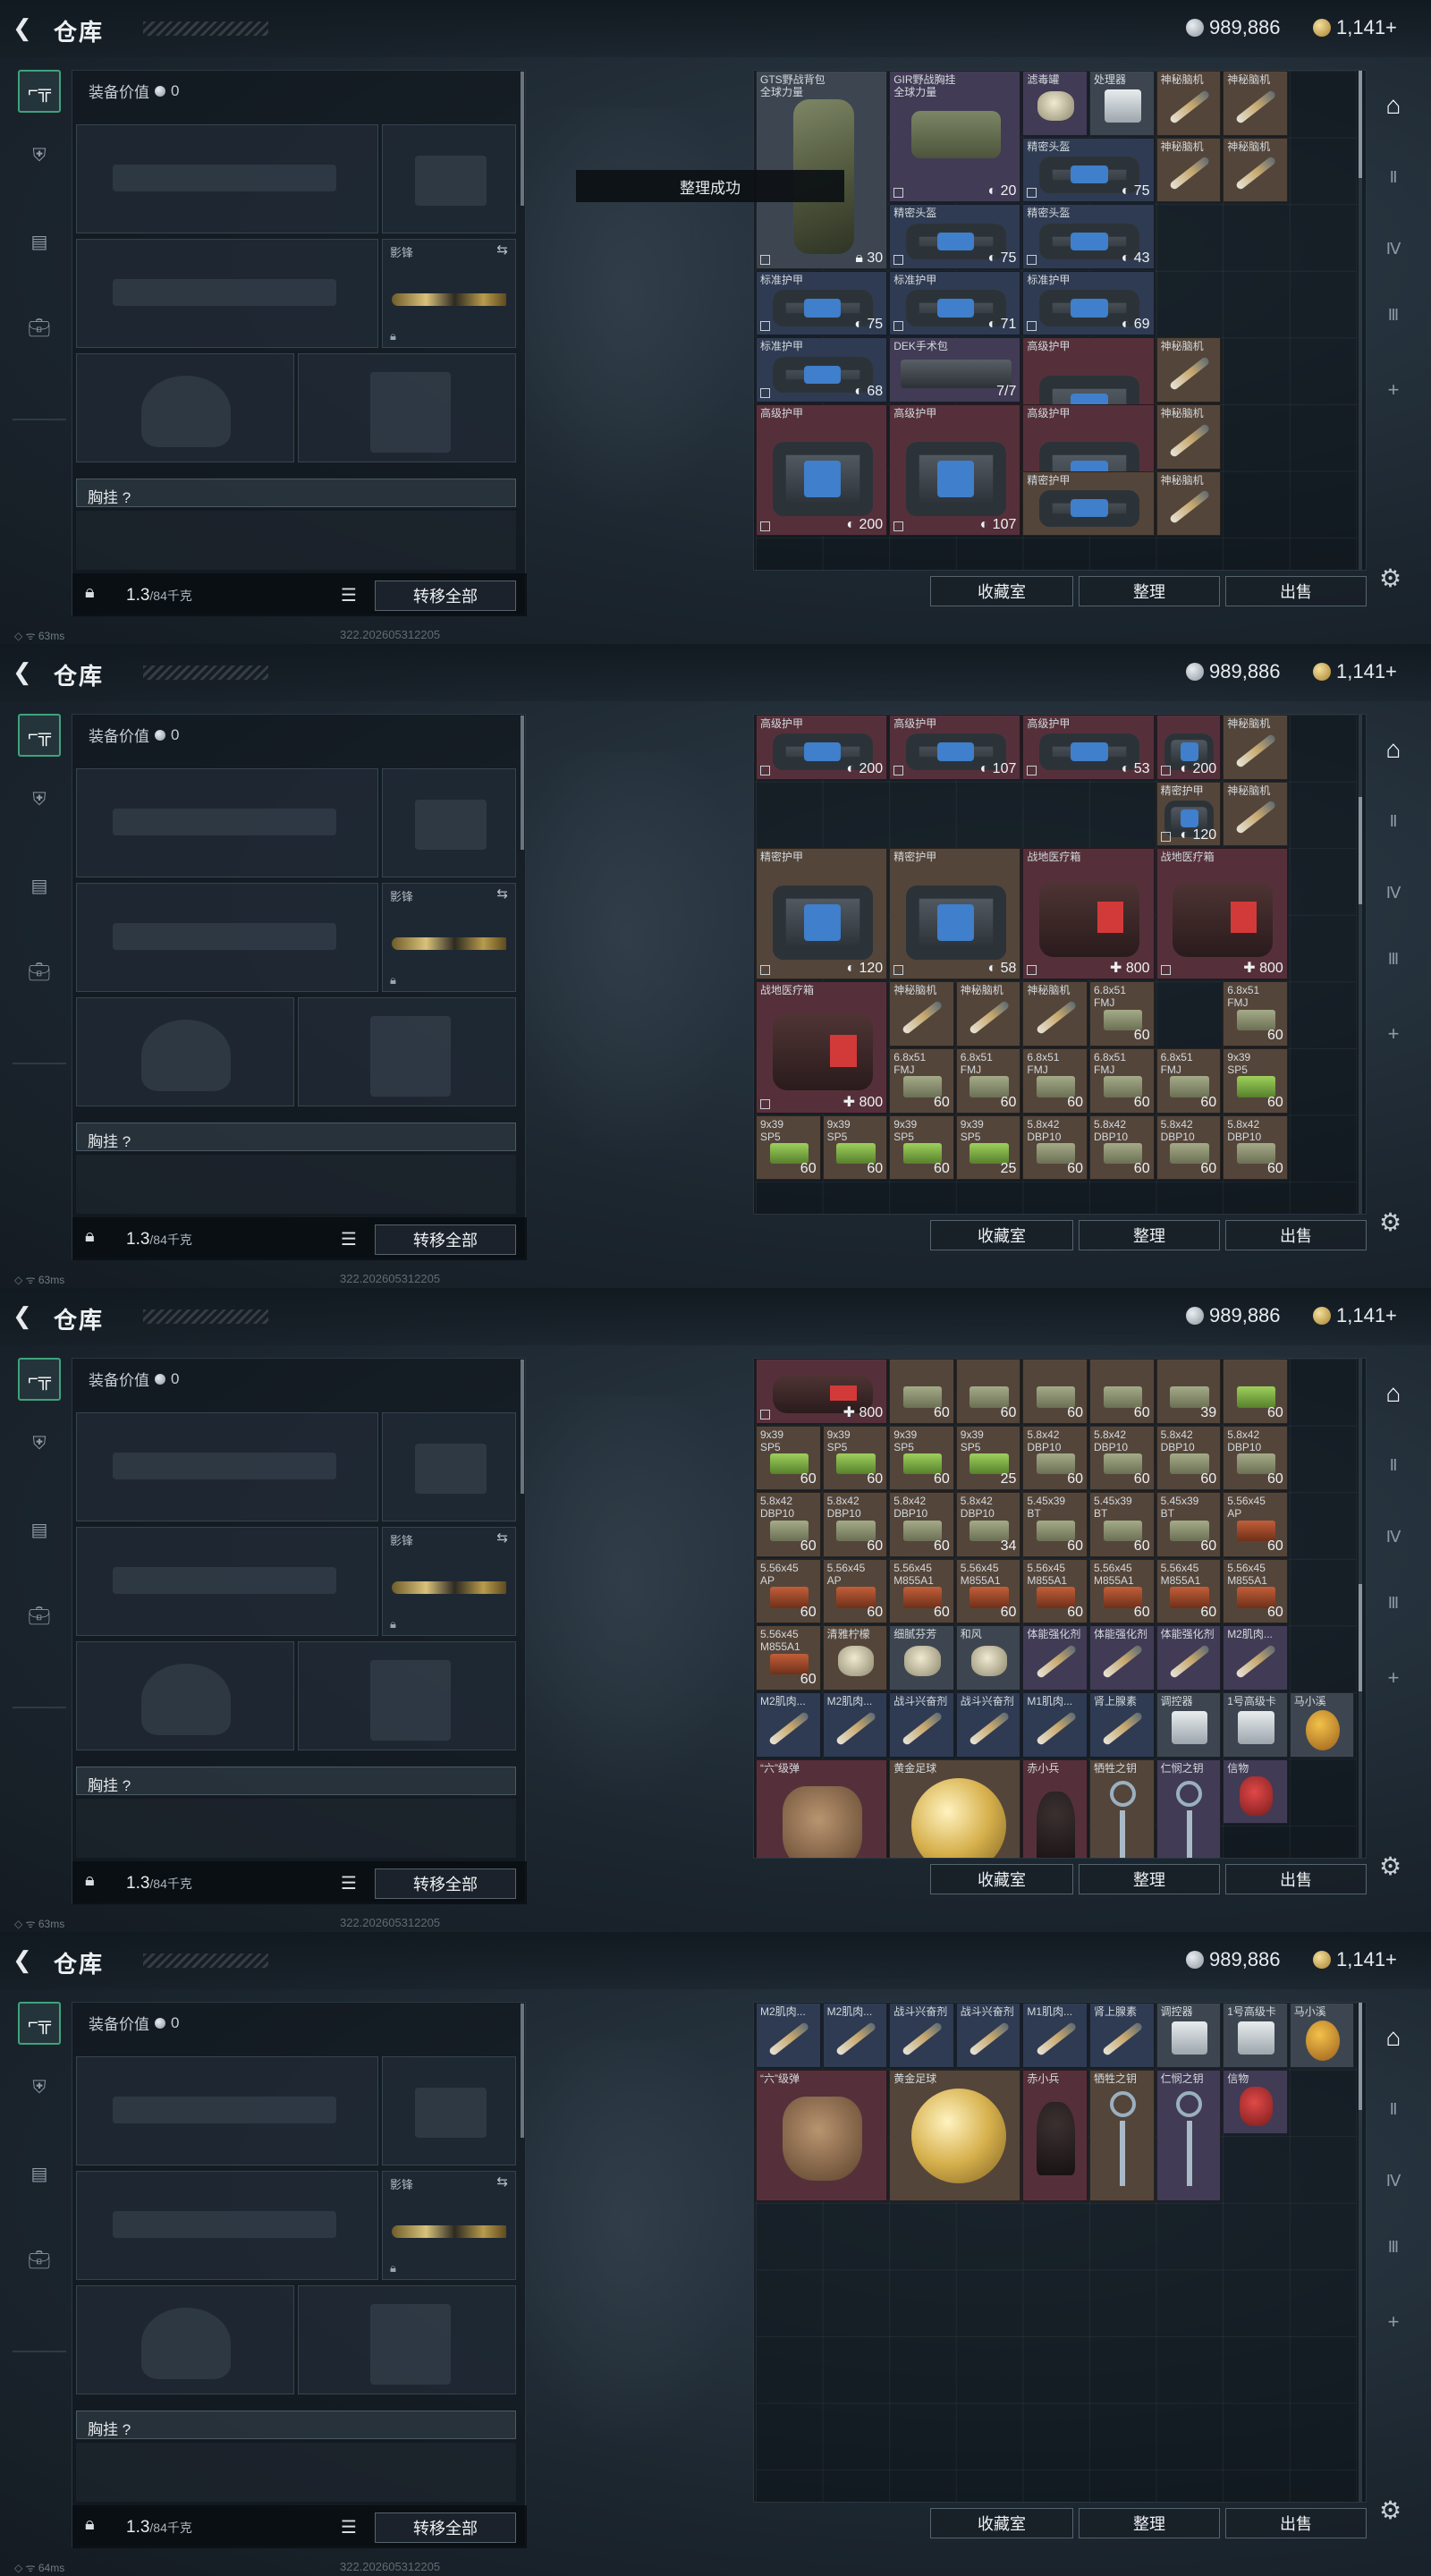 The height and width of the screenshot is (2576, 1431). What do you see at coordinates (1189, 747) in the screenshot?
I see `stash-item-armor_adv: ◐ 200` at bounding box center [1189, 747].